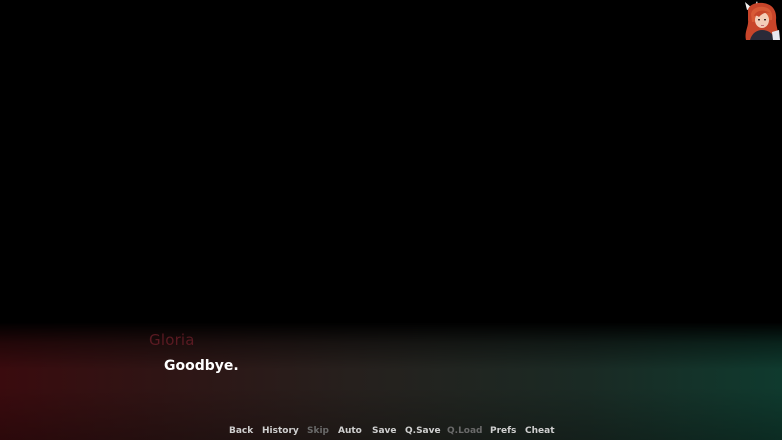  What do you see at coordinates (350, 431) in the screenshot?
I see `quick-menu-auto-button: Auto` at bounding box center [350, 431].